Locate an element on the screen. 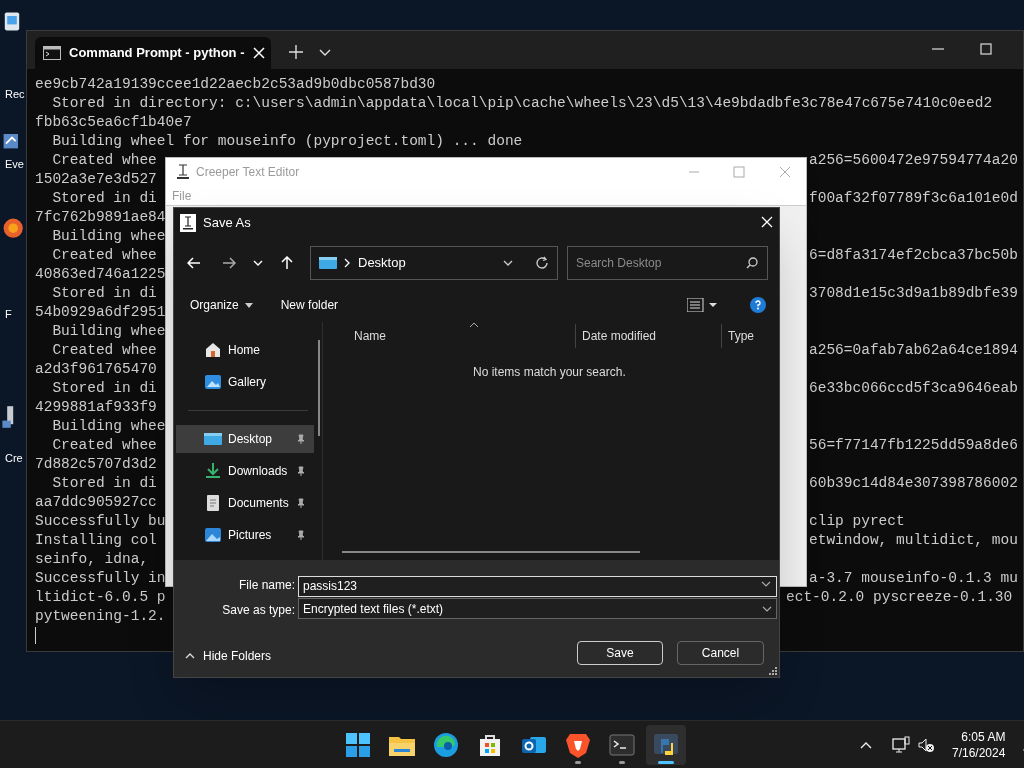 This screenshot has width=1024, height=768. terminal-line: 6e33bc066ccd5f3ca9646eab is located at coordinates (913, 388).